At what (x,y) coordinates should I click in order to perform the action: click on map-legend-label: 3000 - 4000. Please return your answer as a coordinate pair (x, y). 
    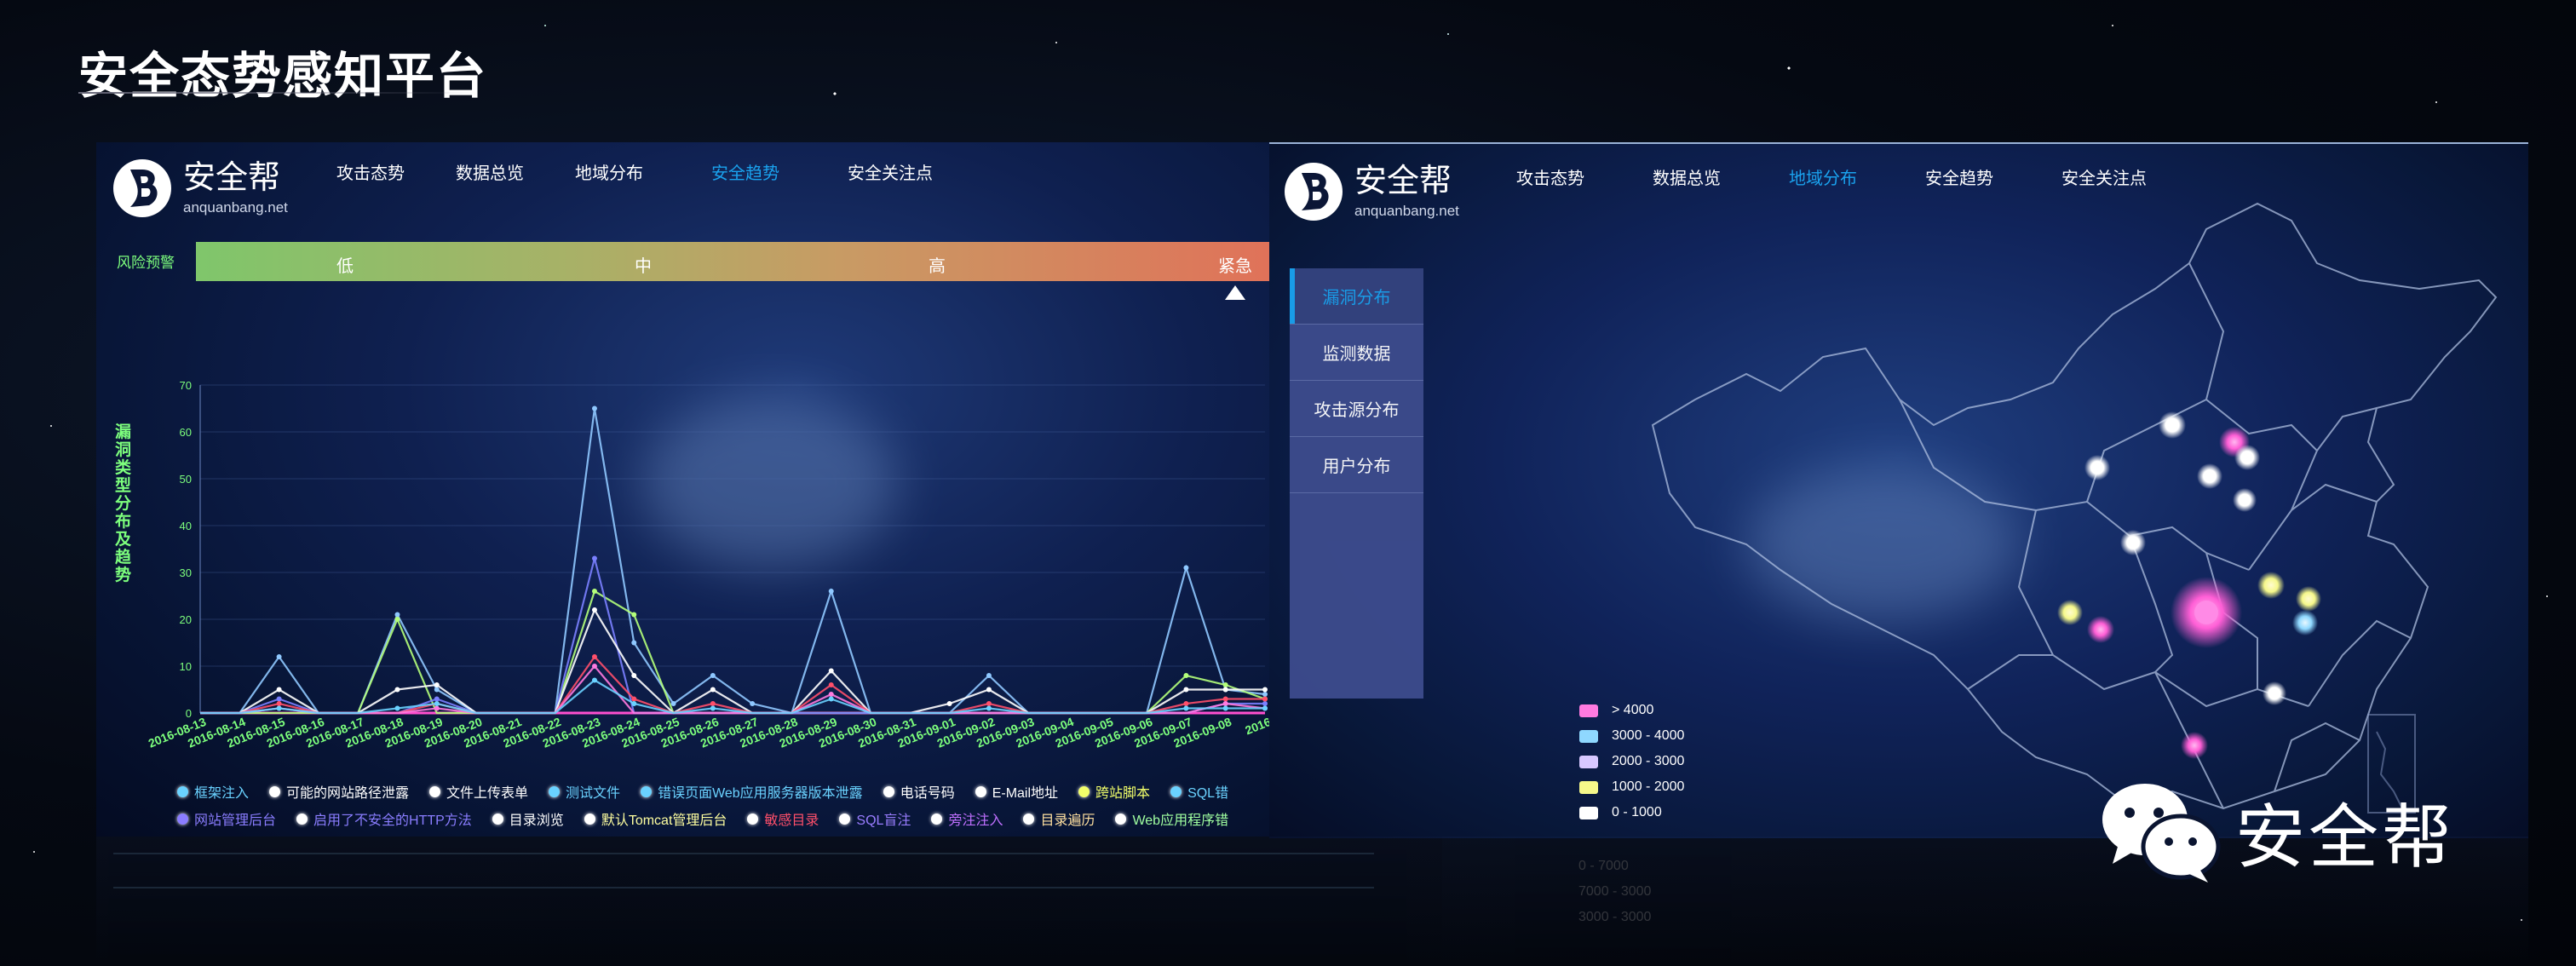
    Looking at the image, I should click on (1649, 736).